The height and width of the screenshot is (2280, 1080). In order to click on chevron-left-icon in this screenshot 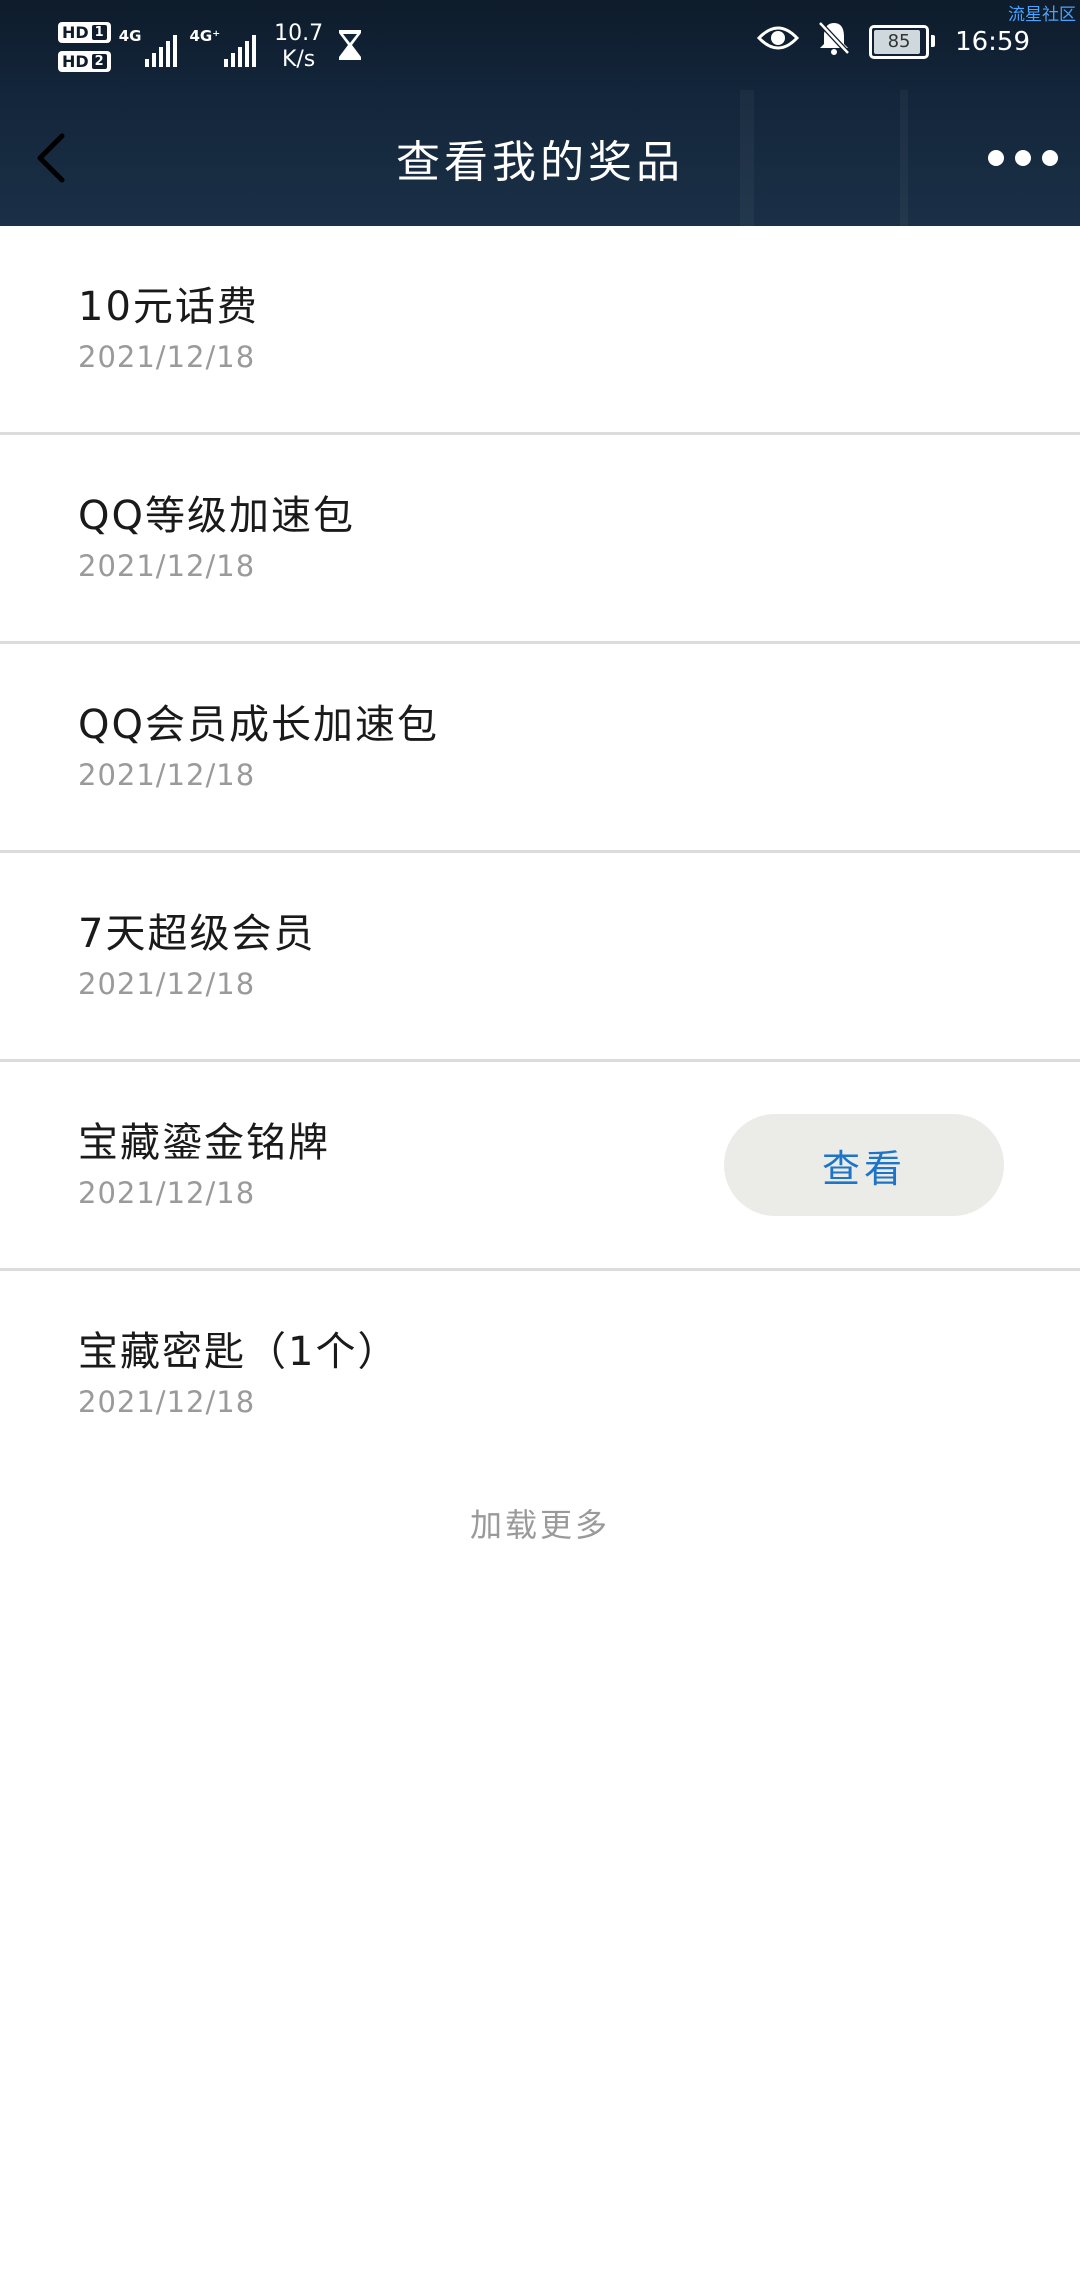, I will do `click(51, 158)`.